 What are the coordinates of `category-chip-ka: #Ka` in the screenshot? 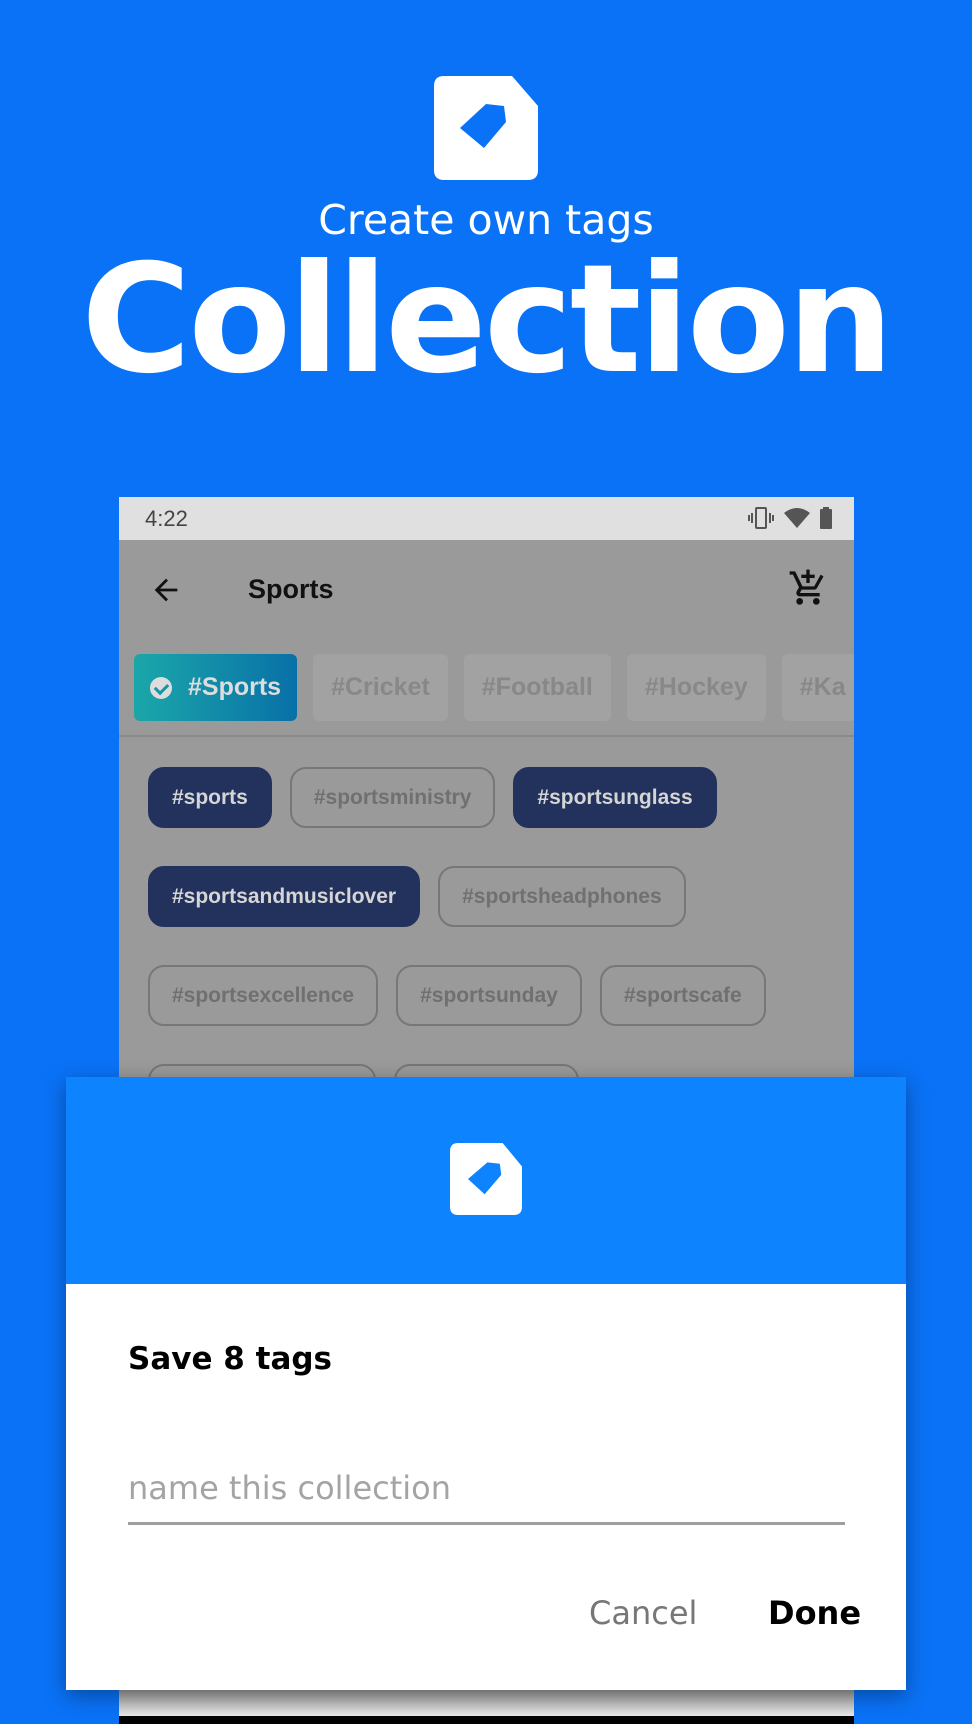 It's located at (817, 687).